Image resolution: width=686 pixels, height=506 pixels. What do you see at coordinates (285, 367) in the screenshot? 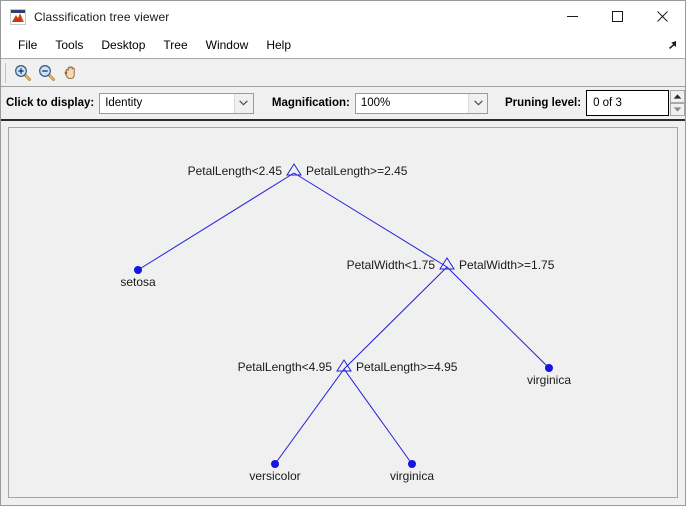
I see `split-left-condition-label: PetalLength<4.95` at bounding box center [285, 367].